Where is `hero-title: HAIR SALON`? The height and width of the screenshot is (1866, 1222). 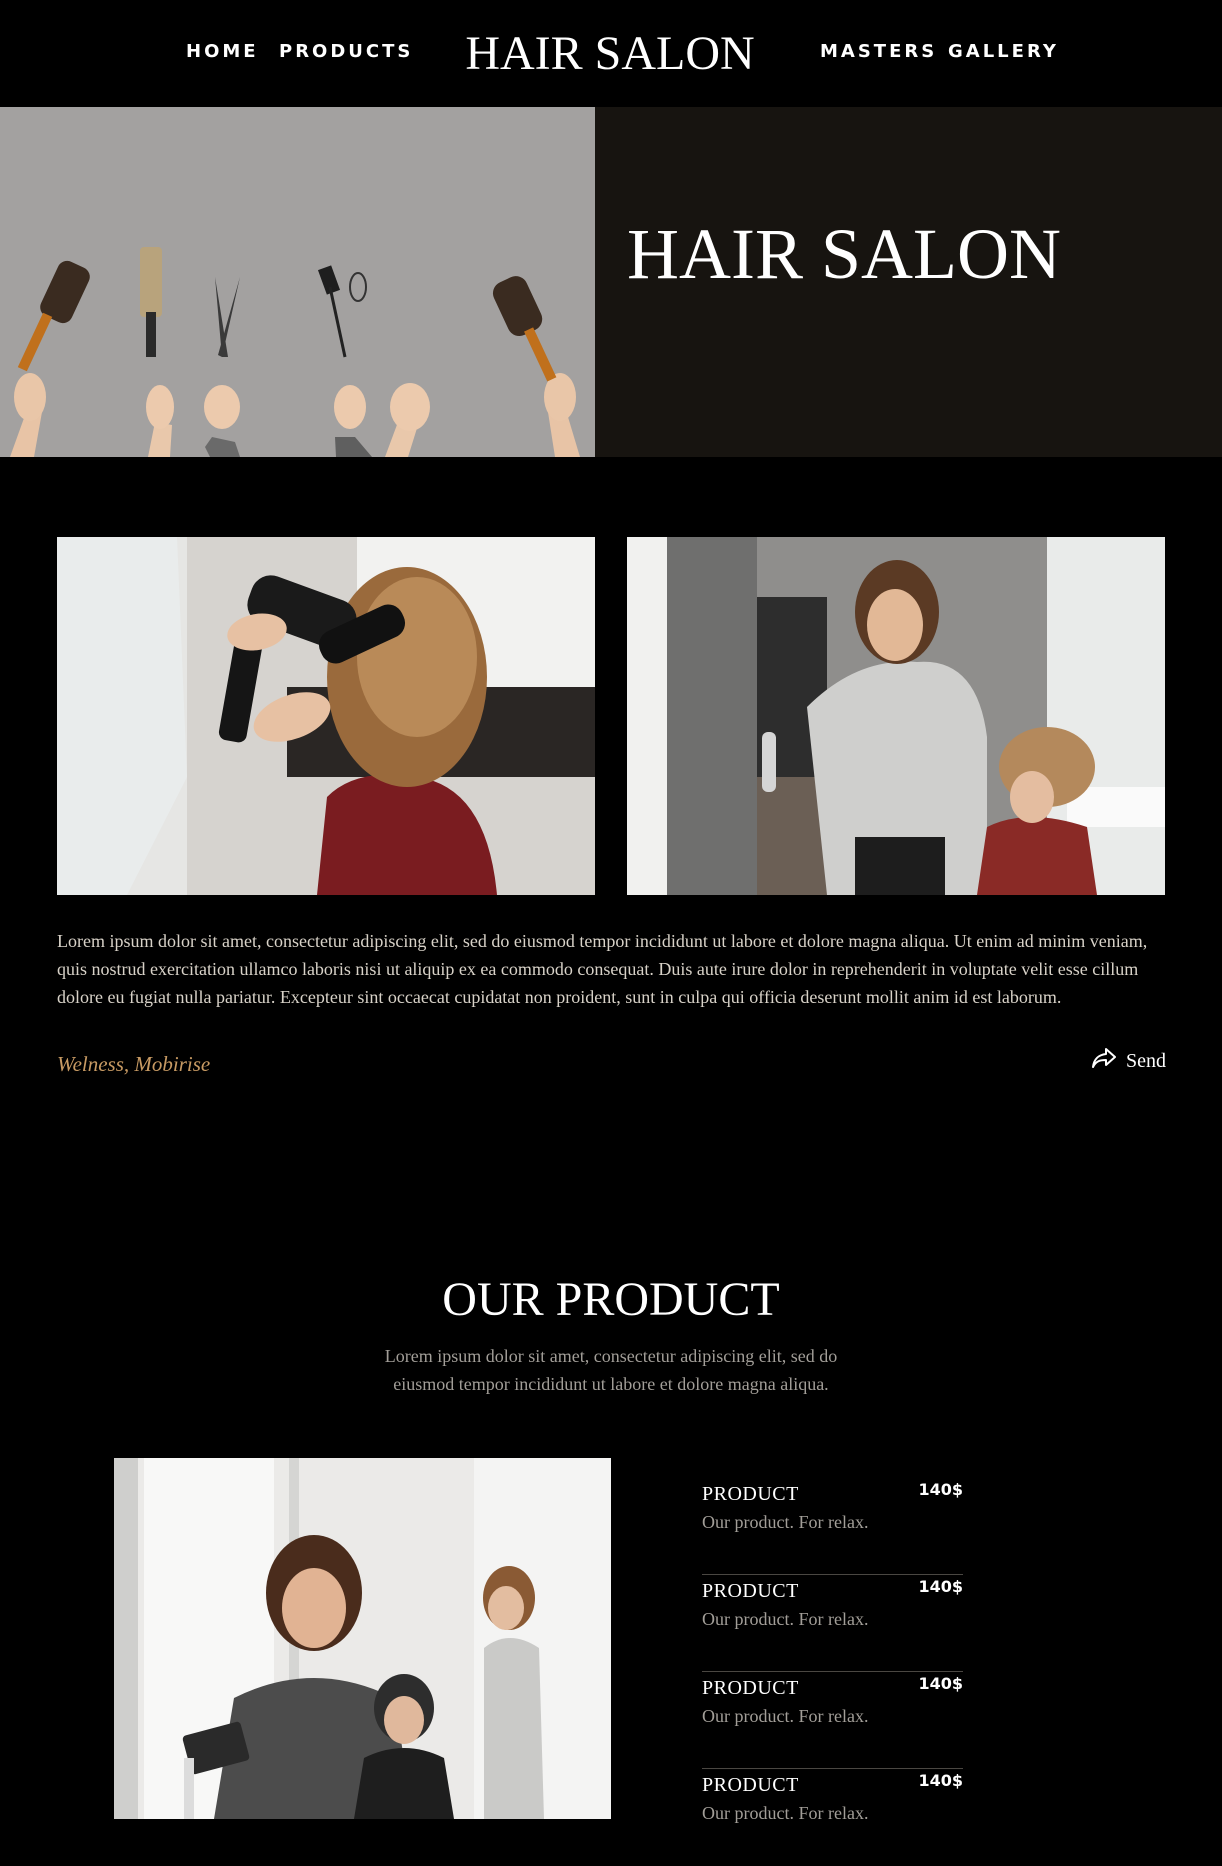
hero-title: HAIR SALON is located at coordinates (844, 254).